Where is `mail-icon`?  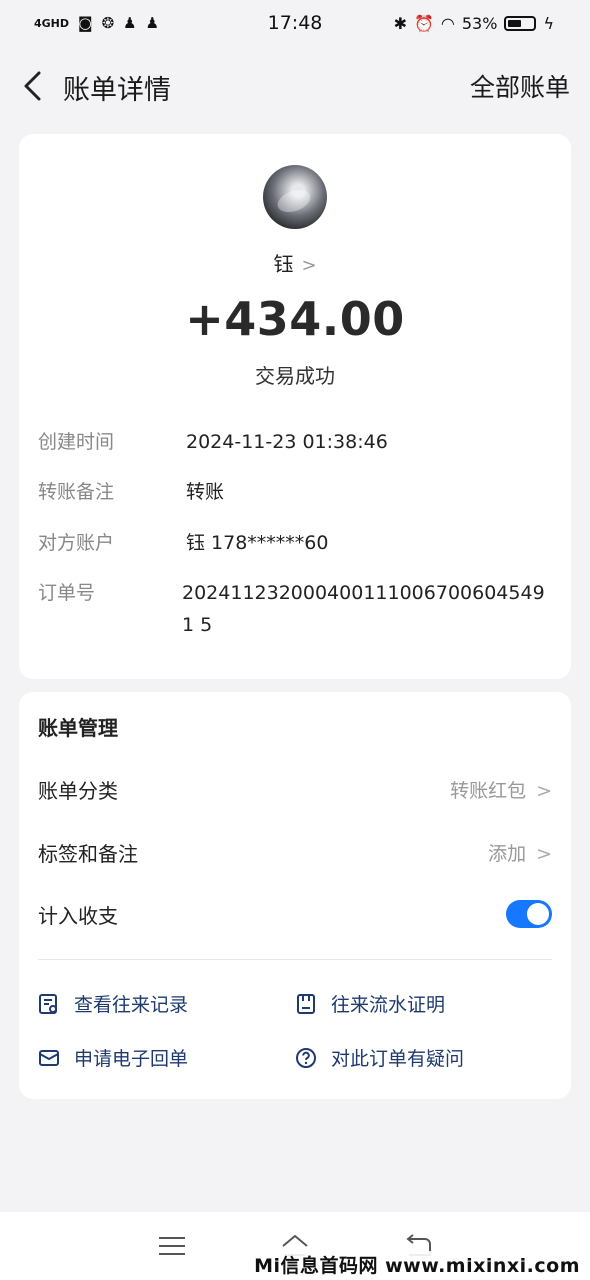 mail-icon is located at coordinates (49, 1057).